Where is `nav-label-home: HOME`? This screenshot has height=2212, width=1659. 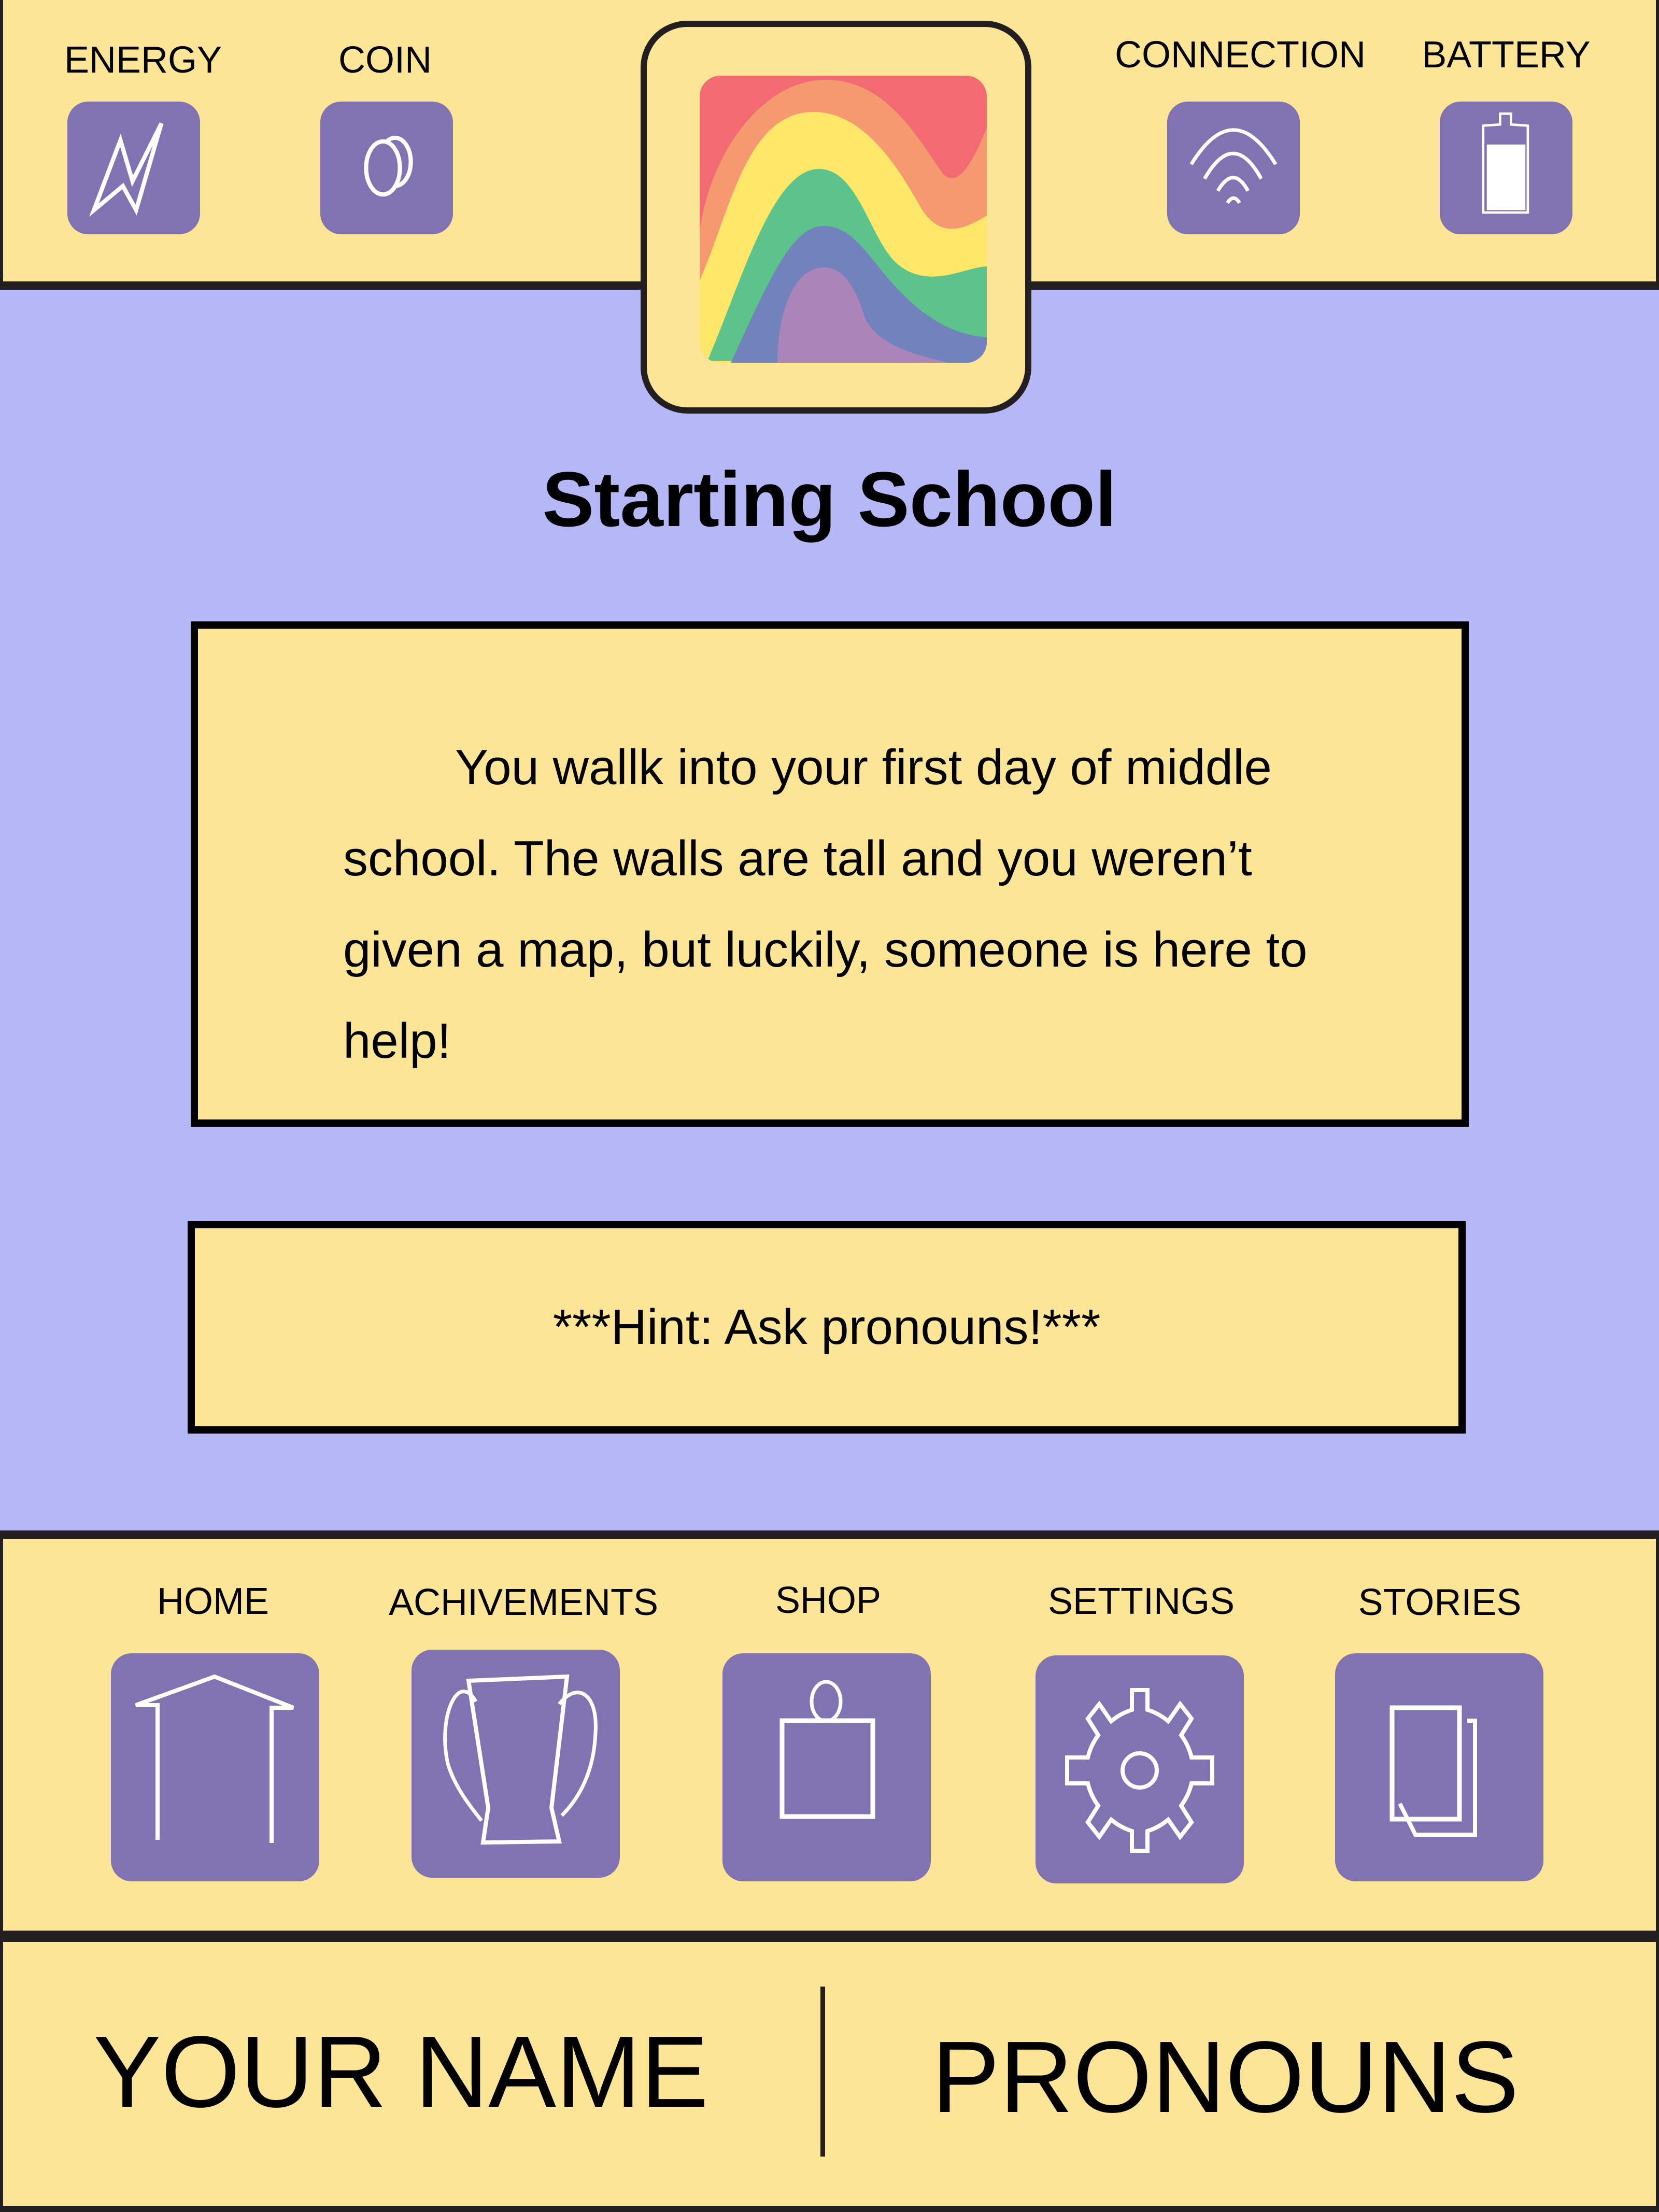
nav-label-home: HOME is located at coordinates (213, 1601).